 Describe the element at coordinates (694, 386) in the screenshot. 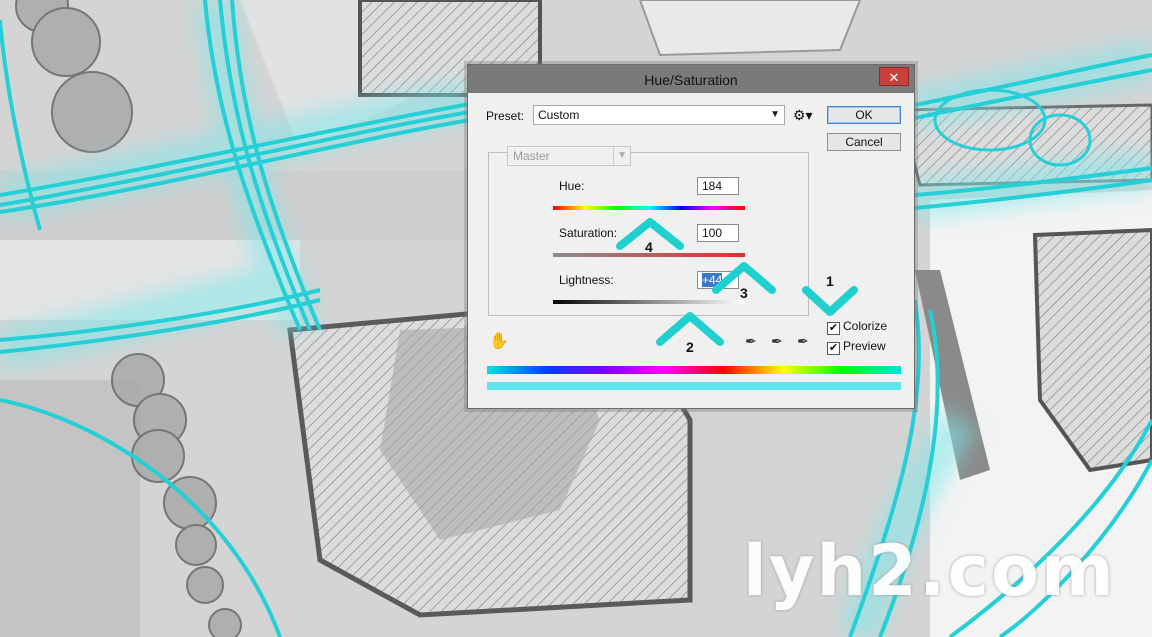

I see `output-color-bar` at that location.